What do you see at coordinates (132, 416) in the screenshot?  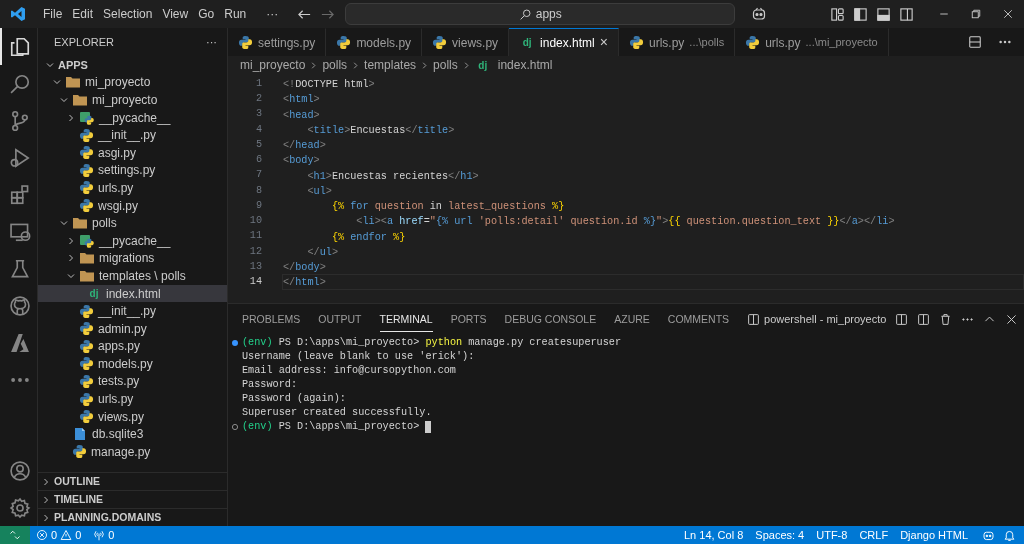 I see `tree-item: views.py` at bounding box center [132, 416].